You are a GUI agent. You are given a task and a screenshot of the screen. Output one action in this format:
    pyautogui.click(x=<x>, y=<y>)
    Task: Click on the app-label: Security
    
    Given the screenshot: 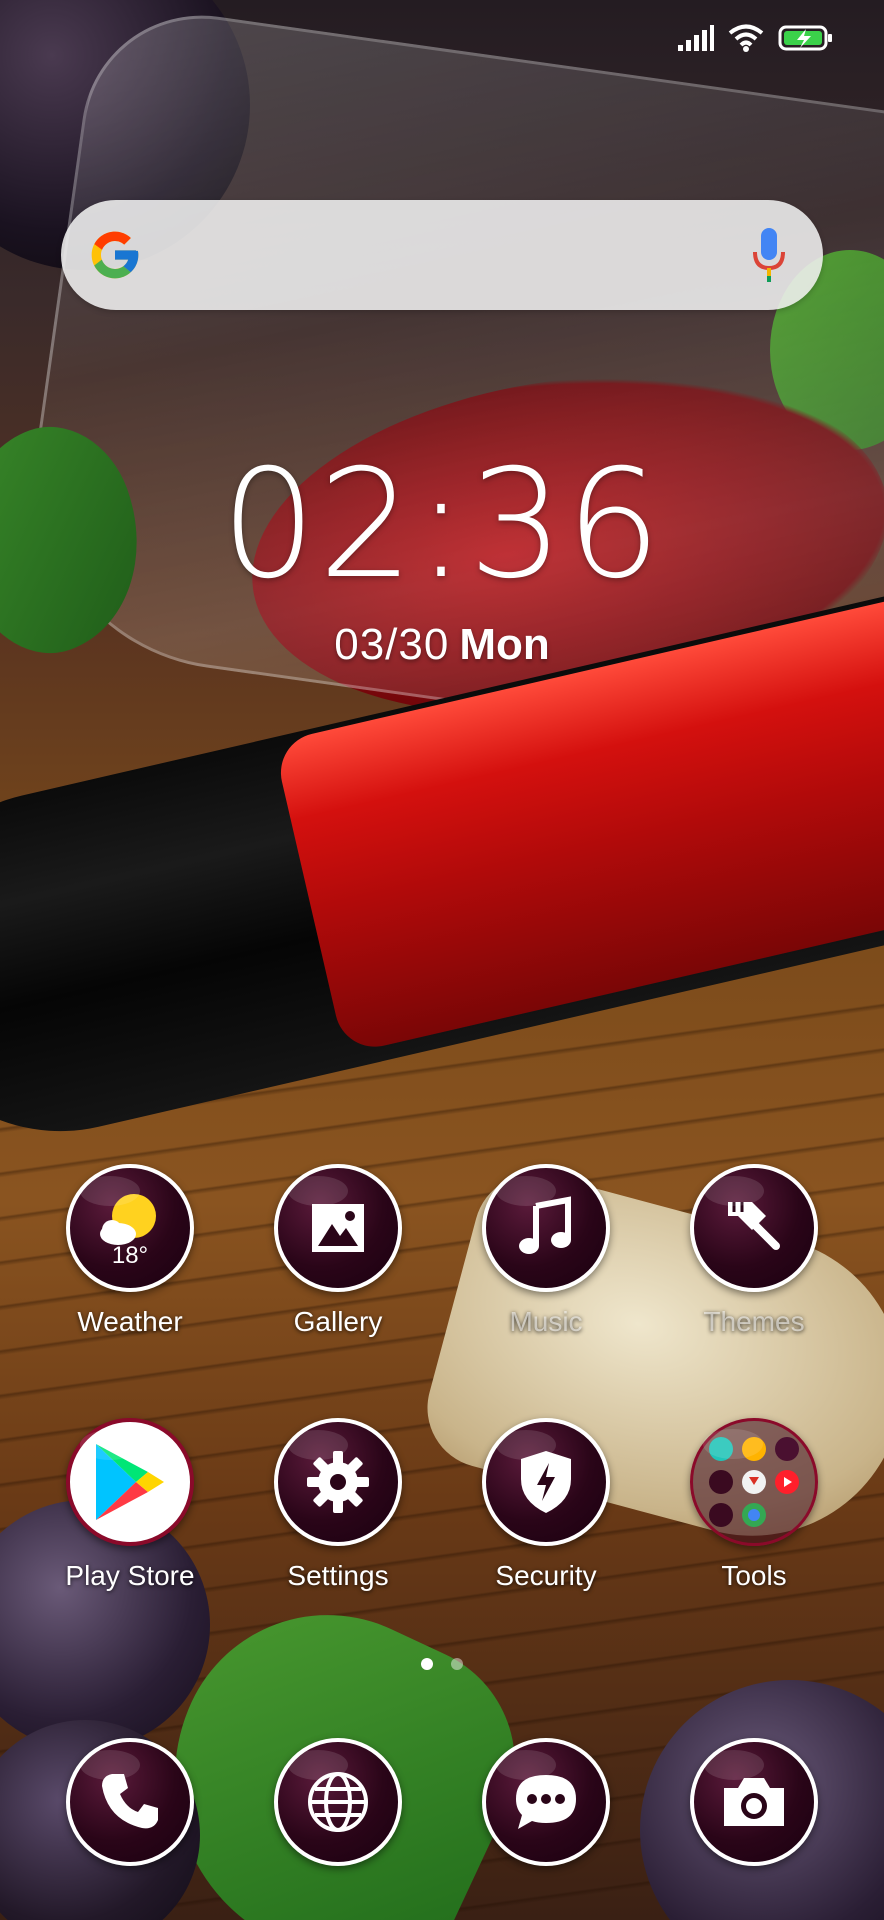 What is the action you would take?
    pyautogui.click(x=546, y=1575)
    